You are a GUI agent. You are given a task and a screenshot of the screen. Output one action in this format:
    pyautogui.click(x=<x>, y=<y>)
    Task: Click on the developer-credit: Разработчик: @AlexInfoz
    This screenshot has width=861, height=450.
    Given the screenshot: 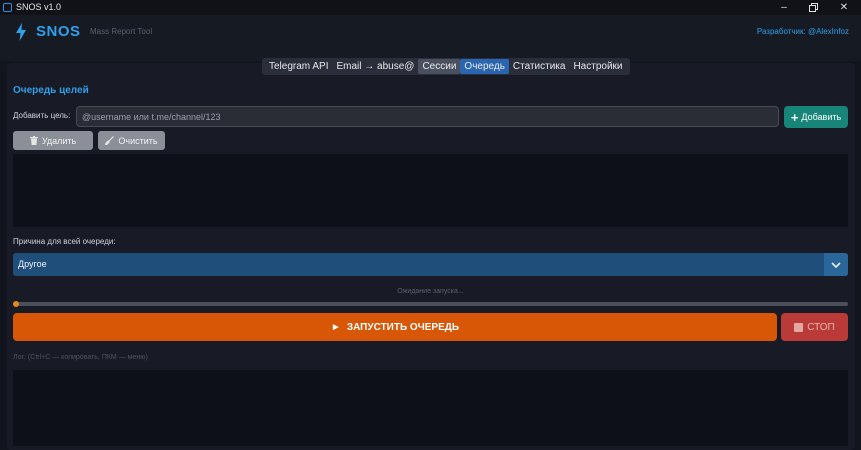 What is the action you would take?
    pyautogui.click(x=802, y=31)
    